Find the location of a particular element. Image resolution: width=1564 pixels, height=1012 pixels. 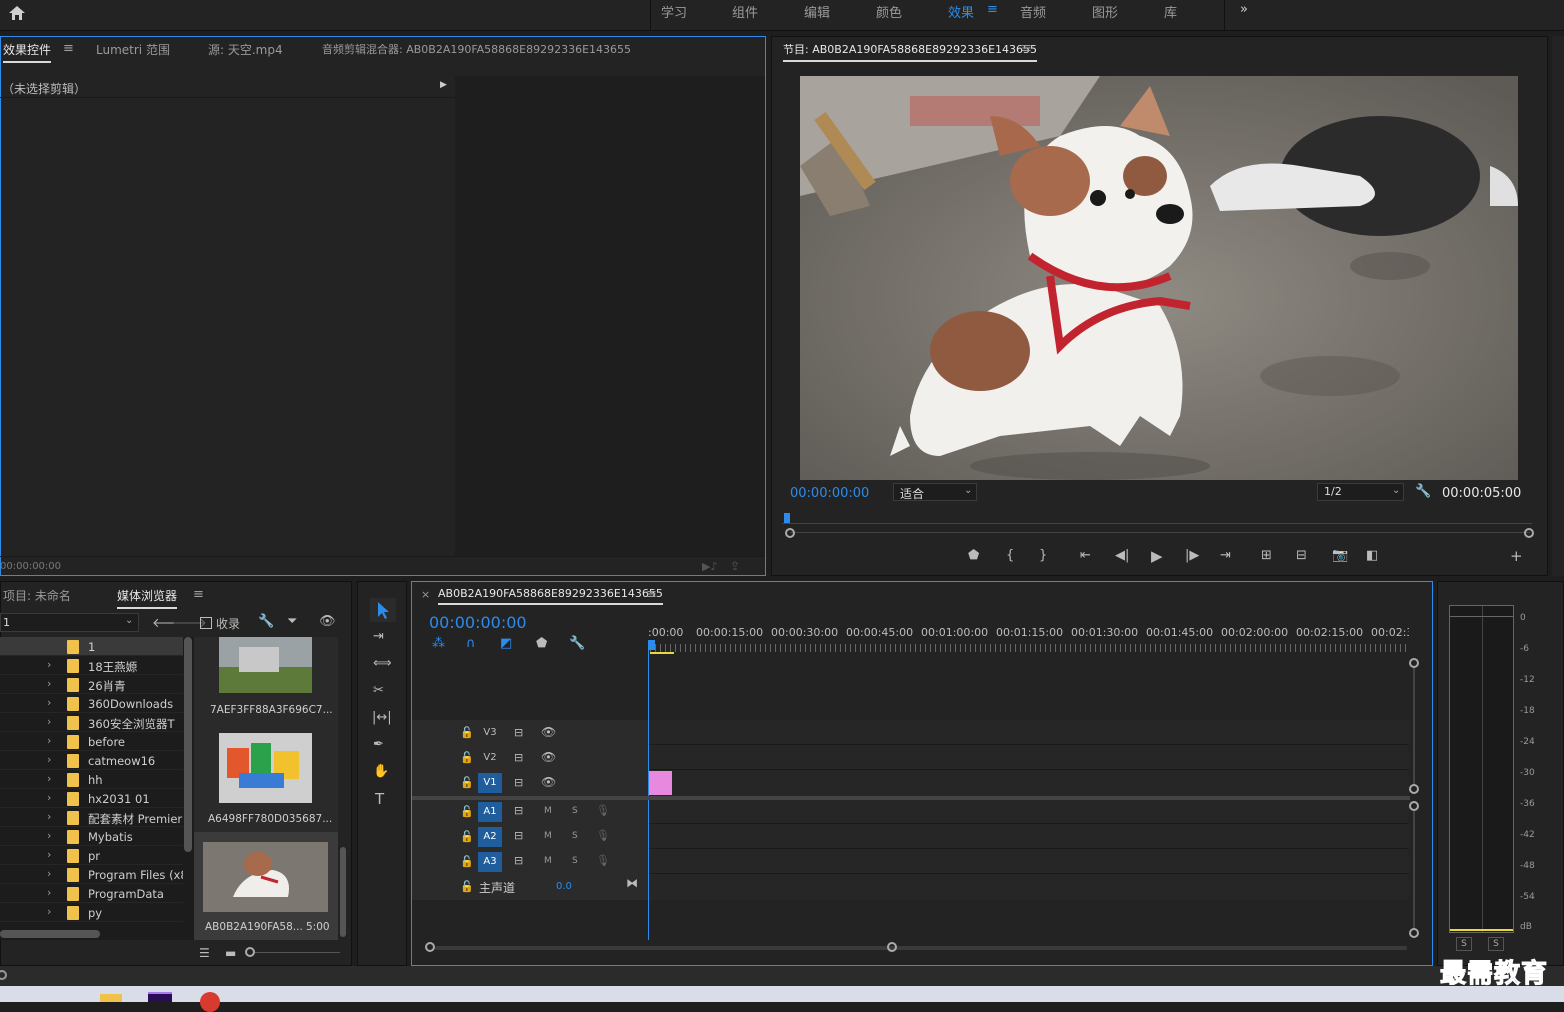

list-item: › hx2031 01 is located at coordinates (91, 798).